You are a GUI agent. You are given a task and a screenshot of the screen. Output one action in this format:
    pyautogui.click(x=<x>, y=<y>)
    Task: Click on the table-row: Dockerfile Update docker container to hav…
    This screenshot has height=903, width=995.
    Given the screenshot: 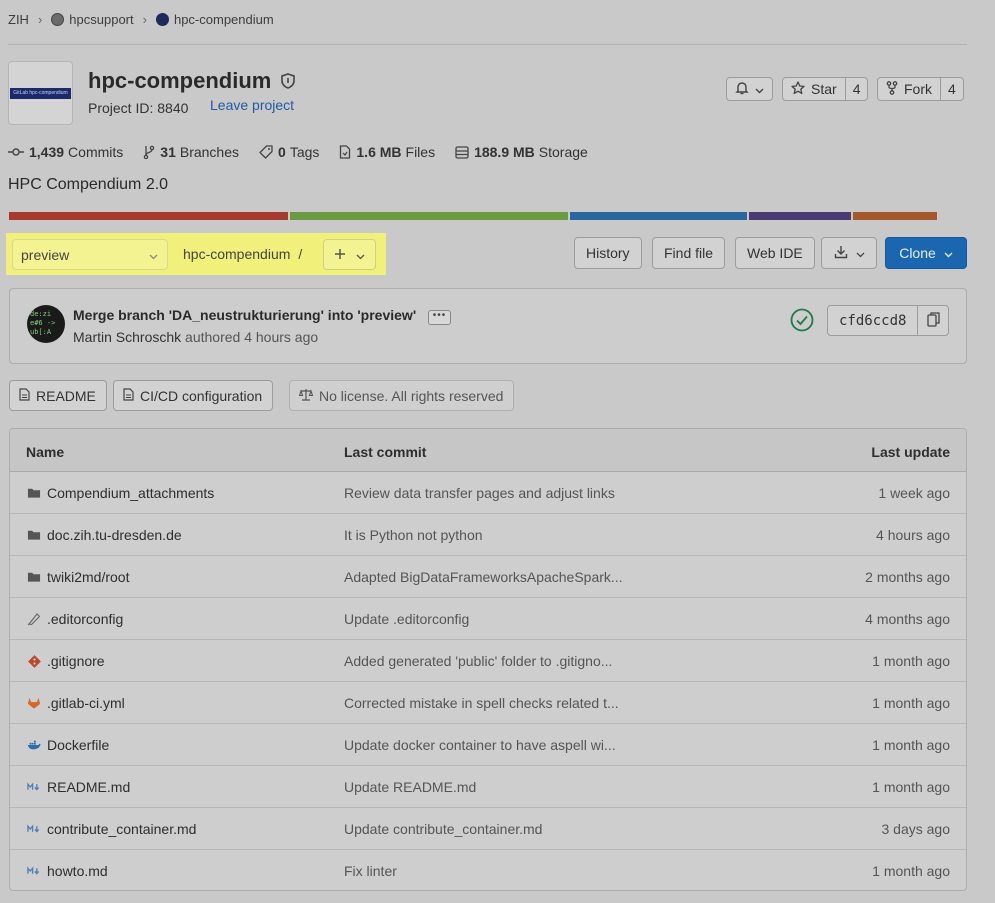 What is the action you would take?
    pyautogui.click(x=488, y=745)
    